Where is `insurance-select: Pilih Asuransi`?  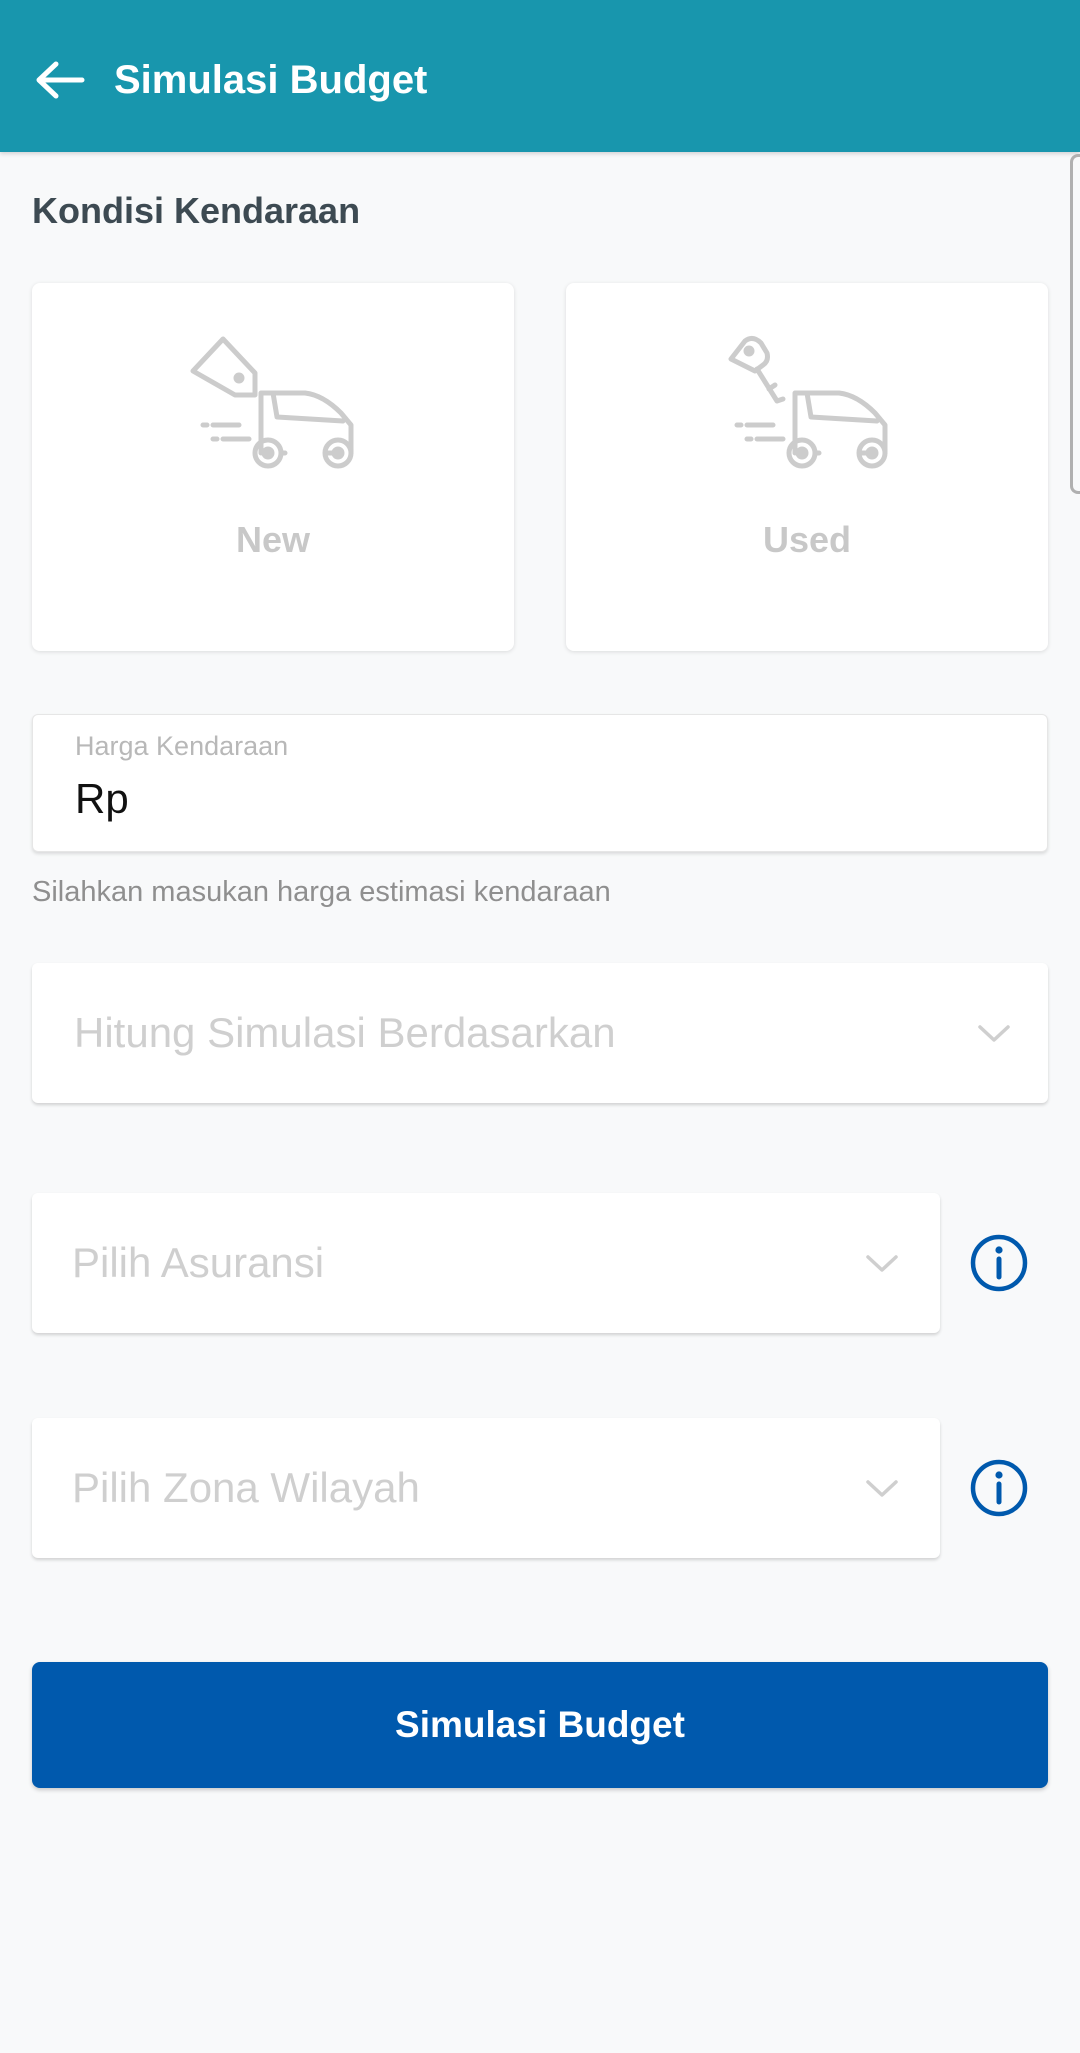 insurance-select: Pilih Asuransi is located at coordinates (486, 1263).